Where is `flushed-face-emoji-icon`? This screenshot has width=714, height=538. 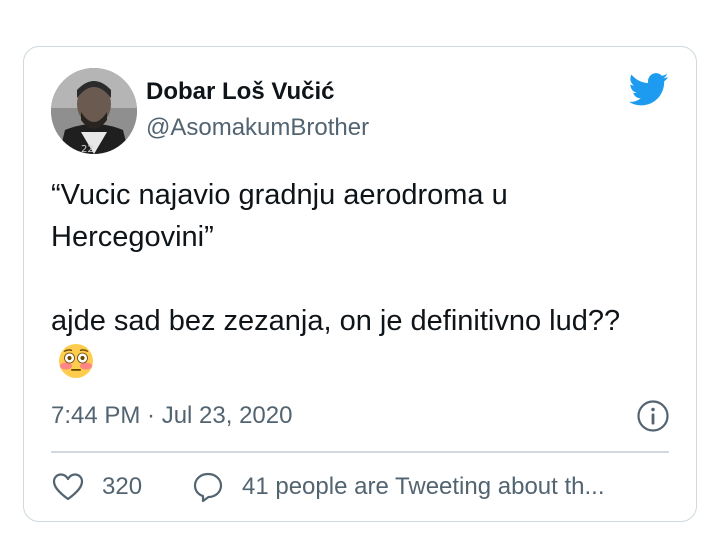
flushed-face-emoji-icon is located at coordinates (76, 361).